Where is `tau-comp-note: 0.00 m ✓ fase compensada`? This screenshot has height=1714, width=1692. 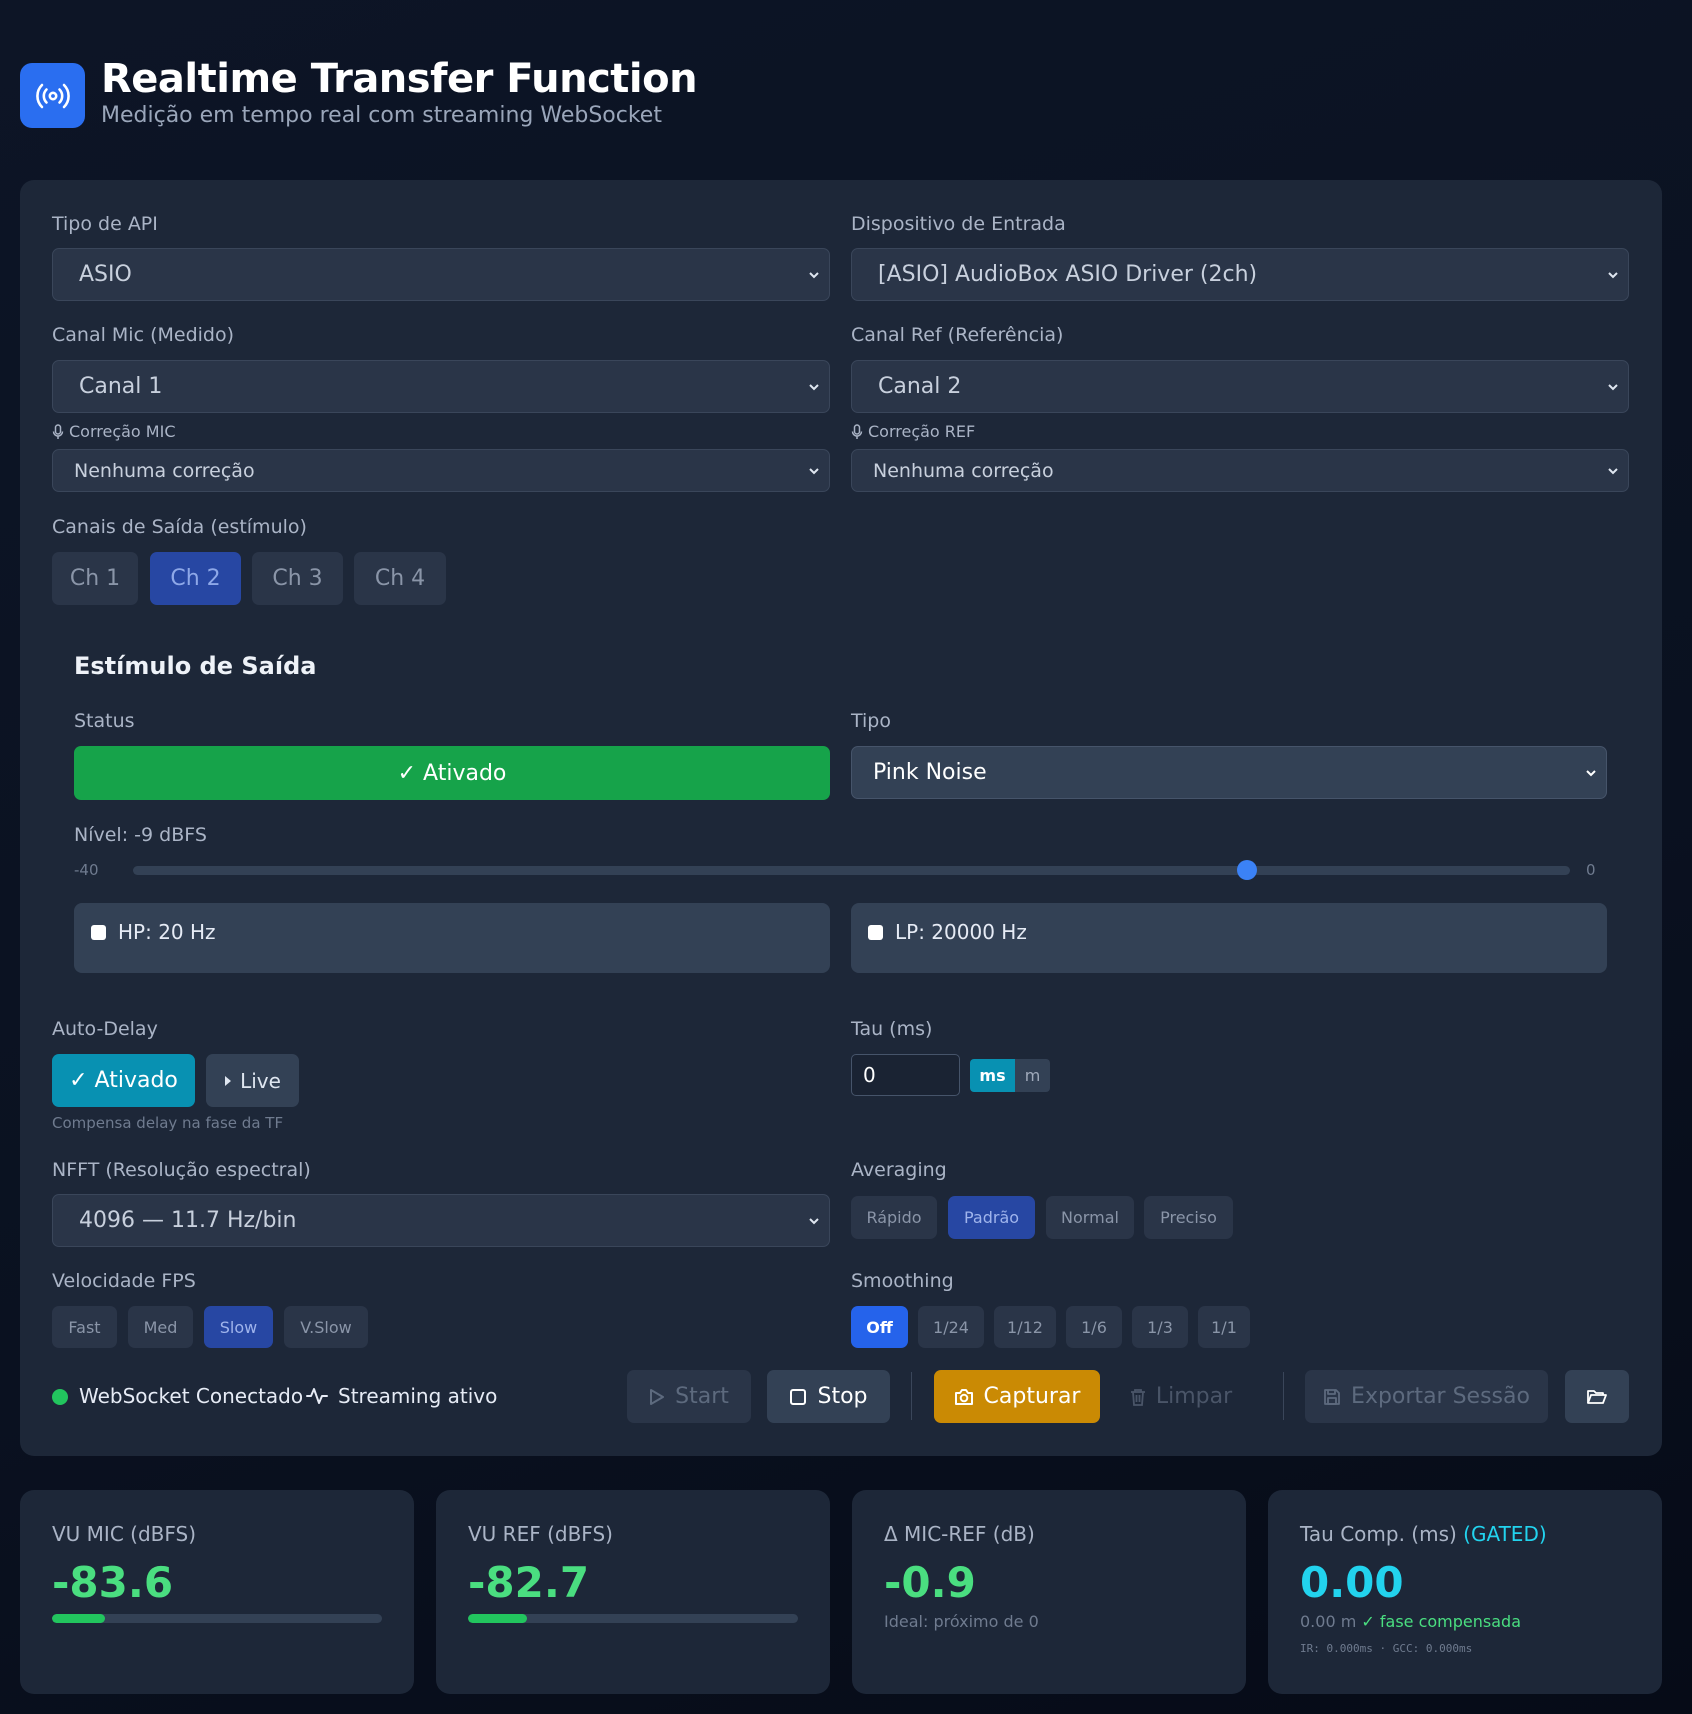 tau-comp-note: 0.00 m ✓ fase compensada is located at coordinates (1410, 1621).